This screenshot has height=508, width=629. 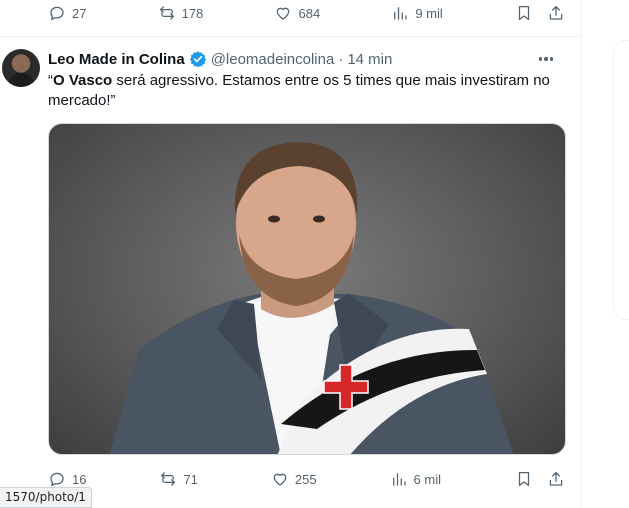 What do you see at coordinates (192, 13) in the screenshot?
I see `prev-repost-count: 178` at bounding box center [192, 13].